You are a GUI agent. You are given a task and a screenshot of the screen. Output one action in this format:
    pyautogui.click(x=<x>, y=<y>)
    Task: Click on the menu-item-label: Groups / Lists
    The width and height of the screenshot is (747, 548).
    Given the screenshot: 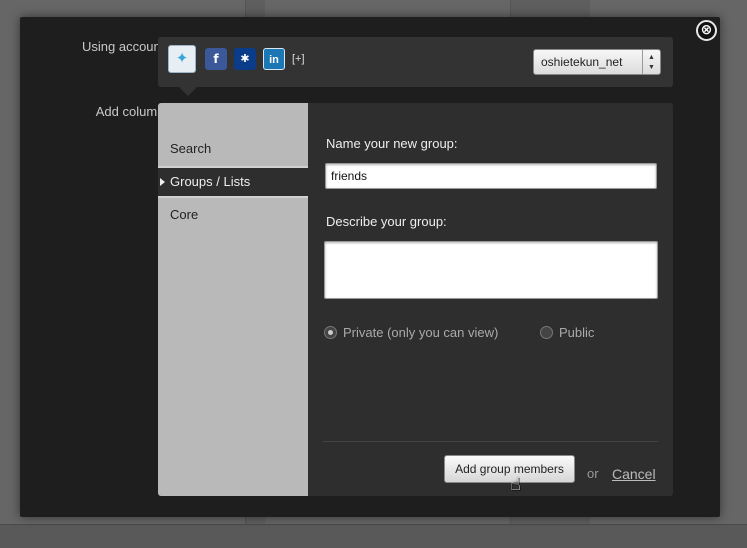 What is the action you would take?
    pyautogui.click(x=210, y=181)
    